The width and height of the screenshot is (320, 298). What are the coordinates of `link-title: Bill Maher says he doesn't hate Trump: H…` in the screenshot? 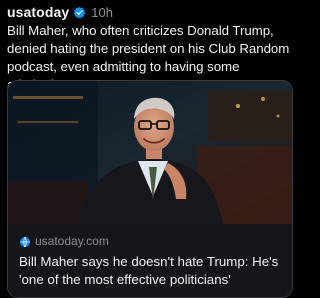 It's located at (155, 271).